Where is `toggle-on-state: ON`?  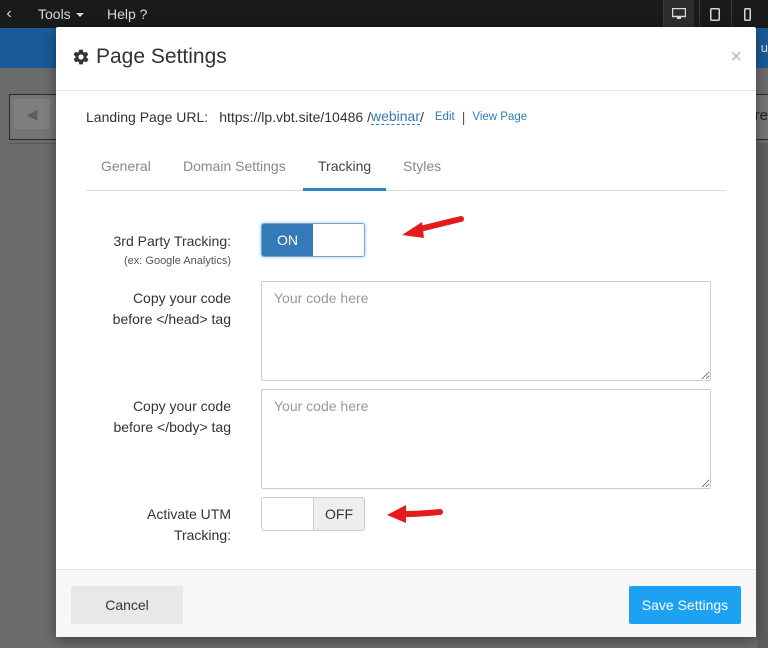 toggle-on-state: ON is located at coordinates (287, 240).